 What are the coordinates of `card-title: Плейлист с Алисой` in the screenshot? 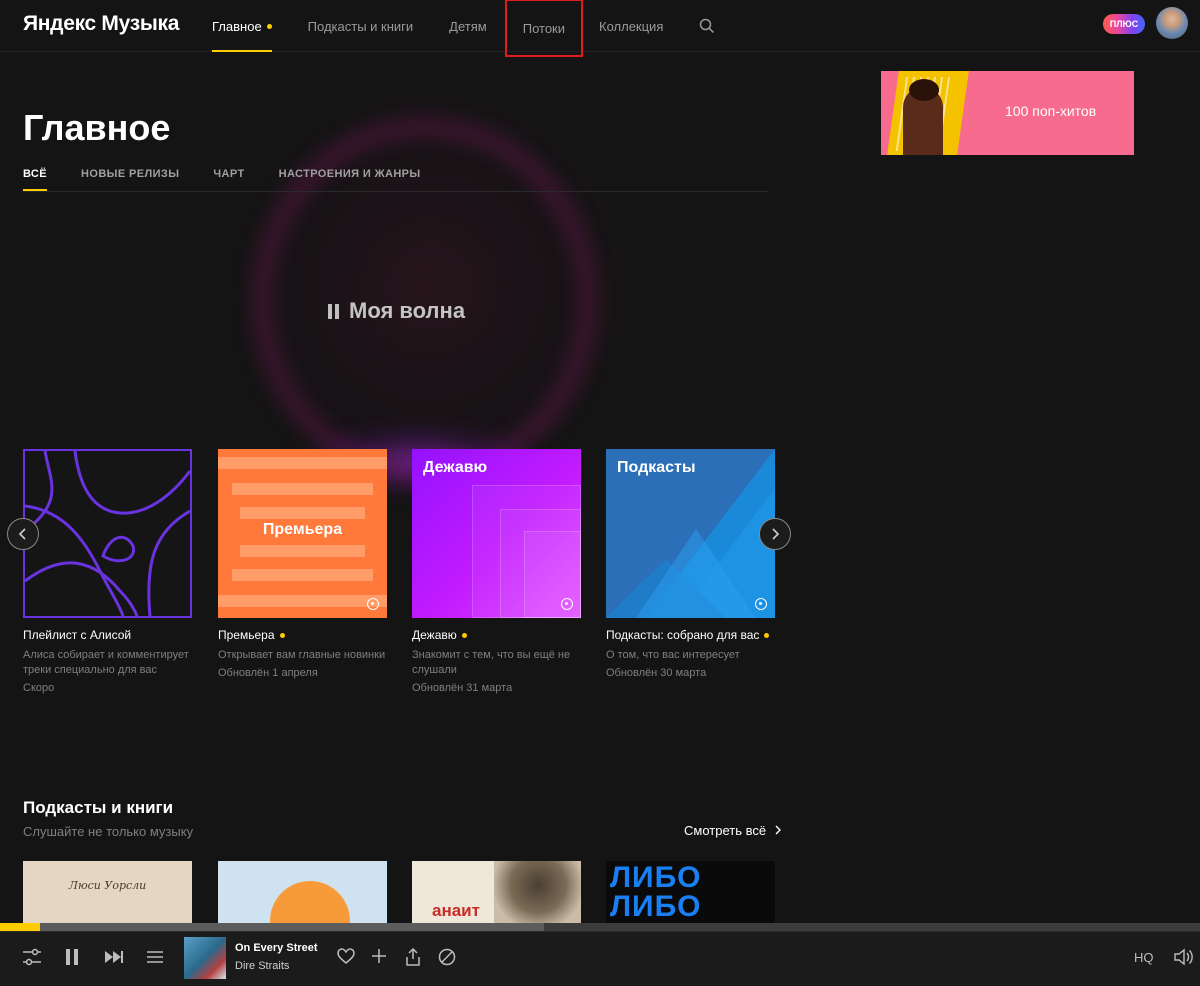 It's located at (107, 635).